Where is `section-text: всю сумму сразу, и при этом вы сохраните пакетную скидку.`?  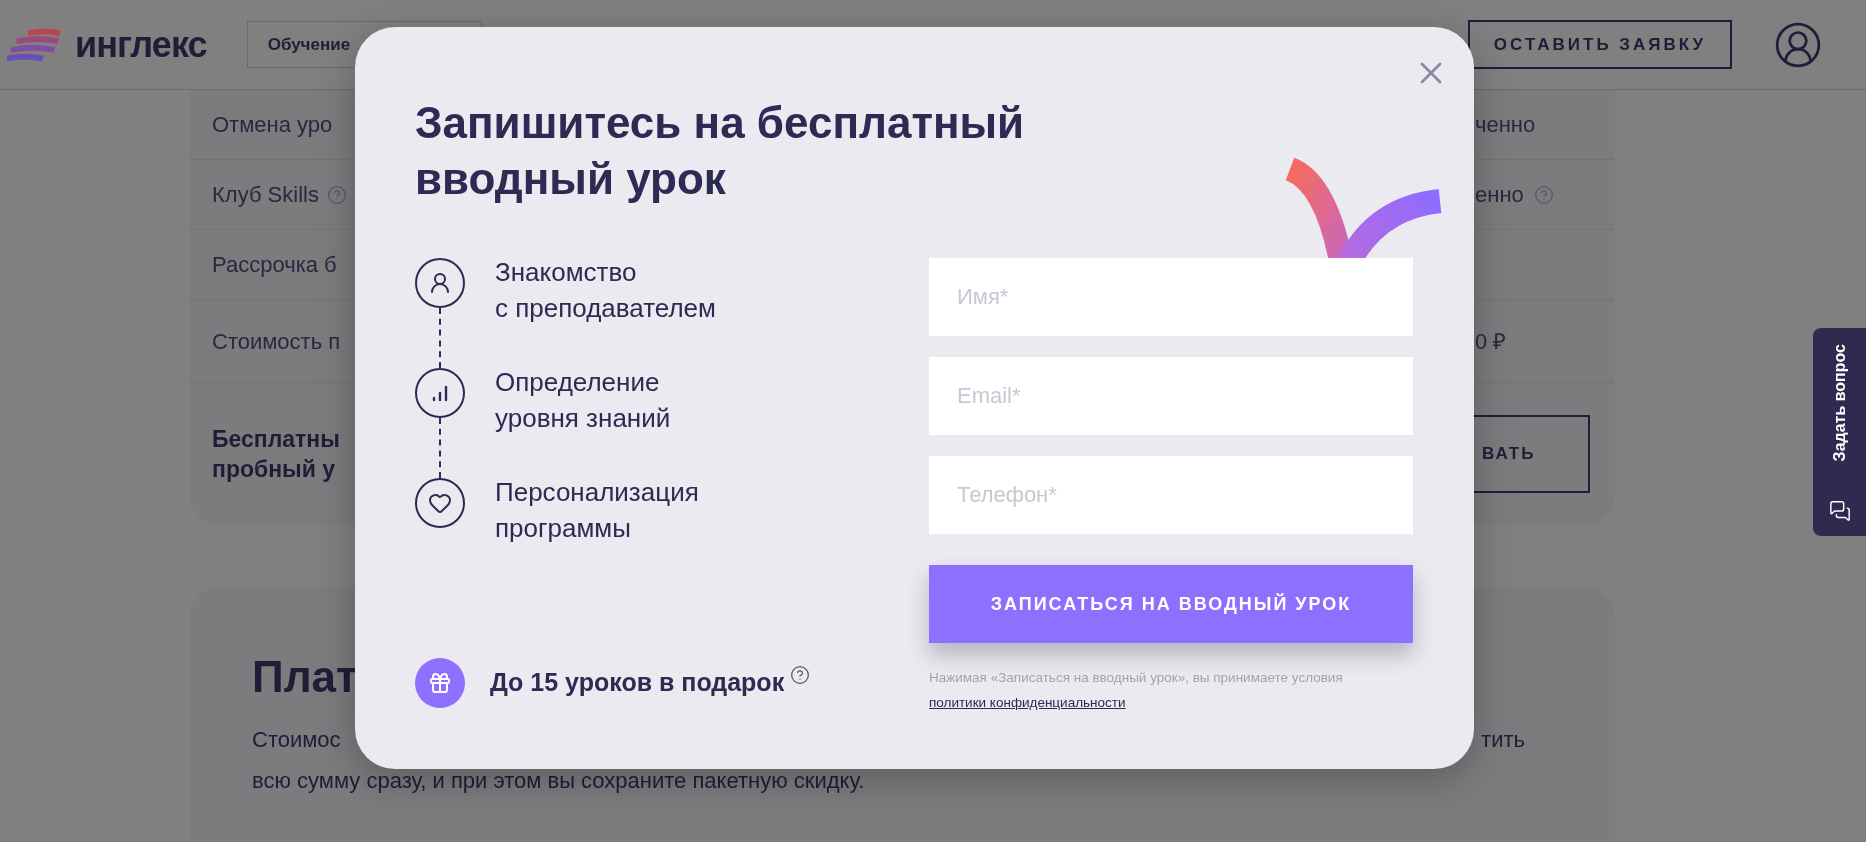
section-text: всю сумму сразу, и при этом вы сохраните пакетную скидку. is located at coordinates (559, 781).